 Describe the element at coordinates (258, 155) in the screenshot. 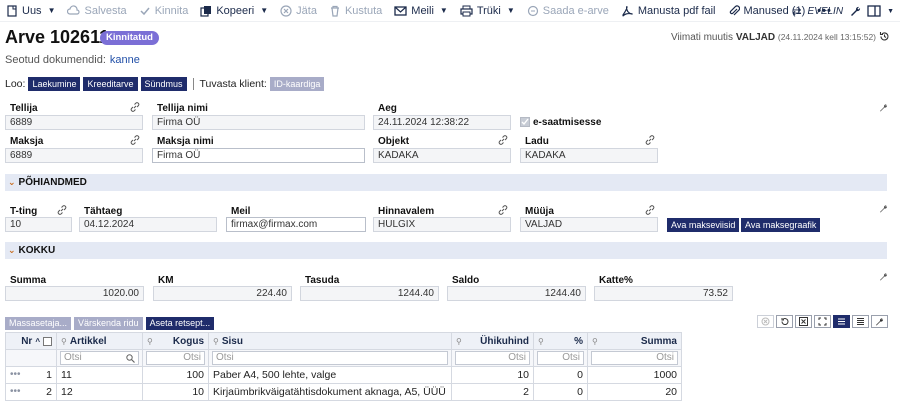

I see `payer-name-field: Firma OÜ` at that location.